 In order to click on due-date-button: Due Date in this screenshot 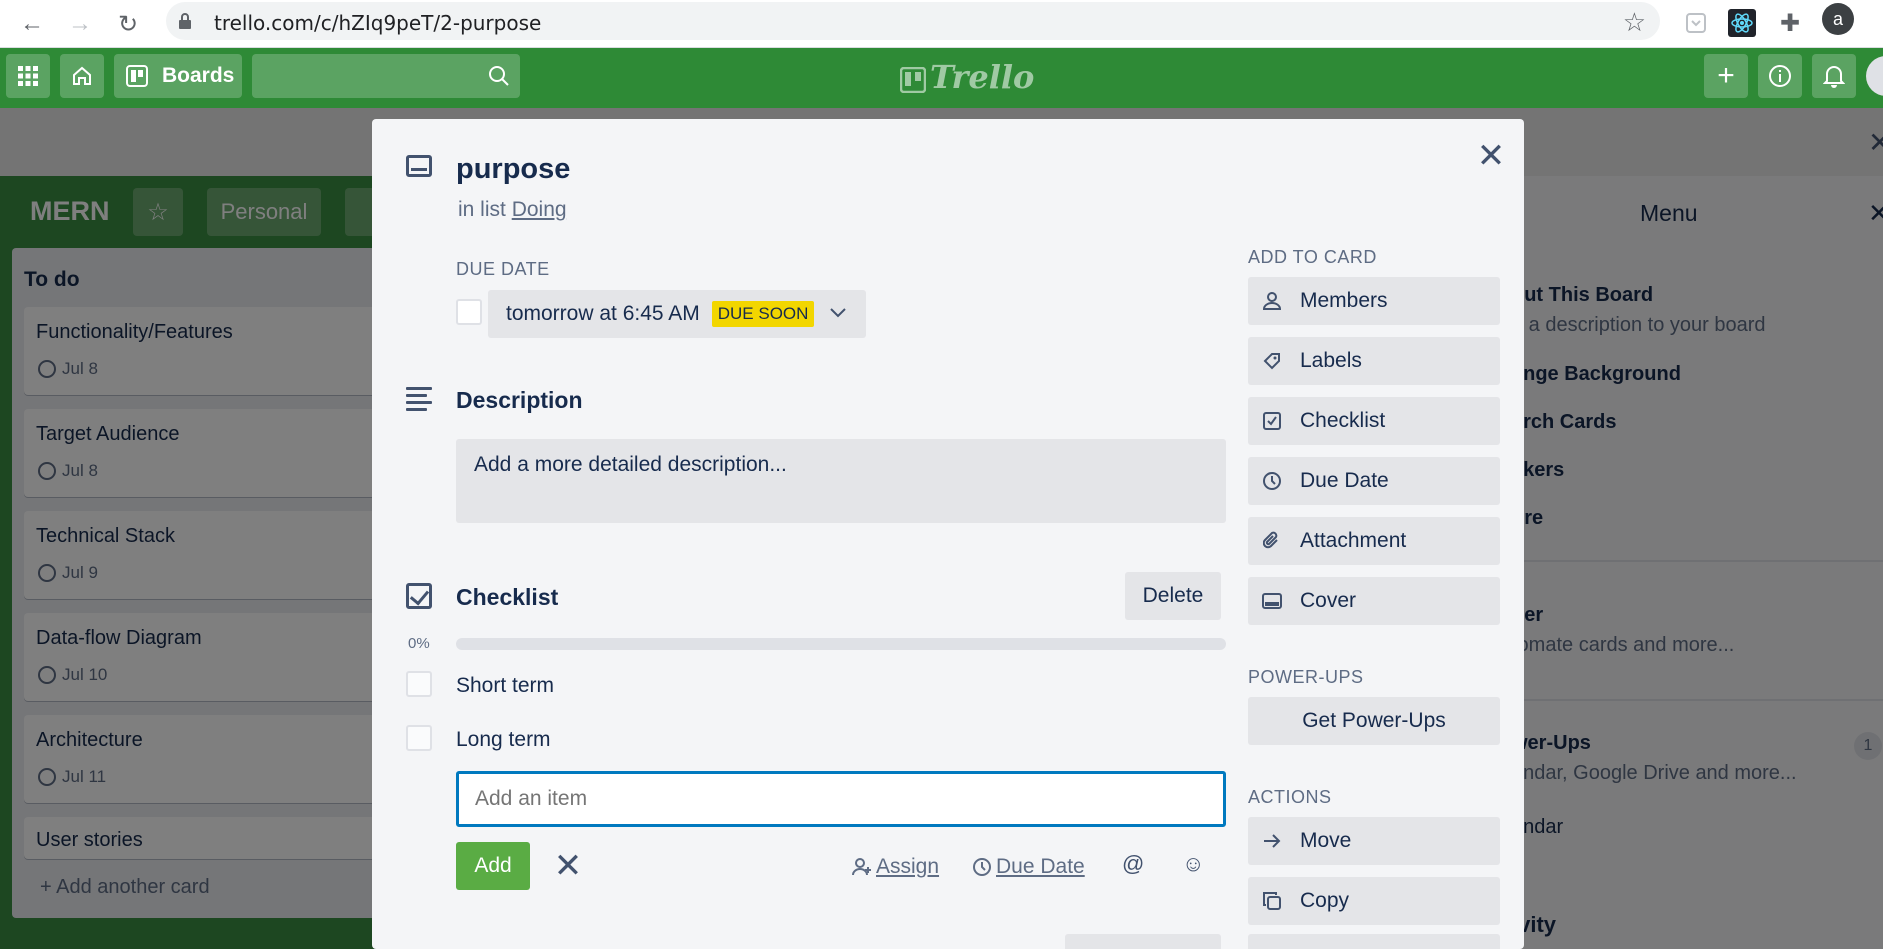, I will do `click(1374, 481)`.